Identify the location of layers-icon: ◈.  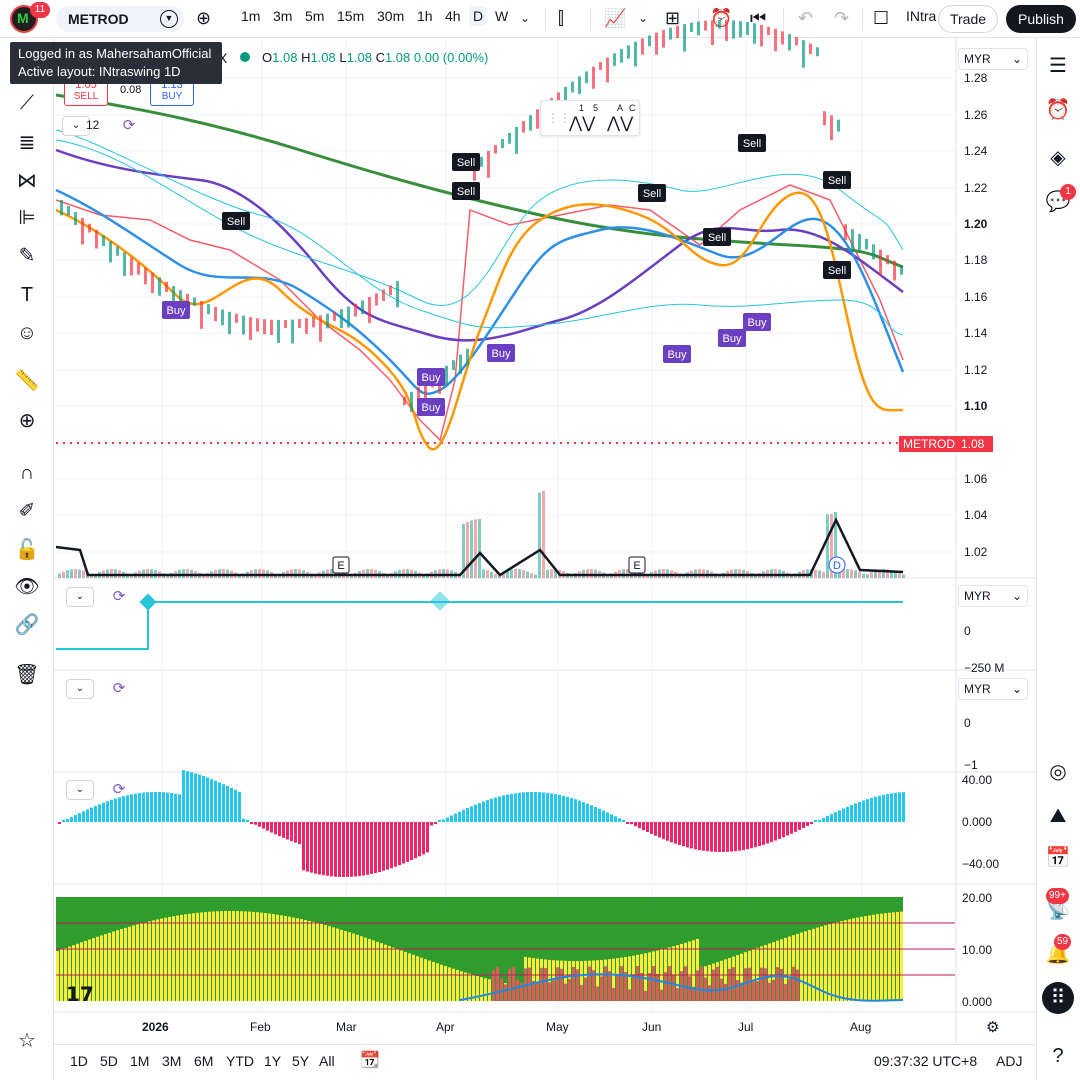
(1058, 158).